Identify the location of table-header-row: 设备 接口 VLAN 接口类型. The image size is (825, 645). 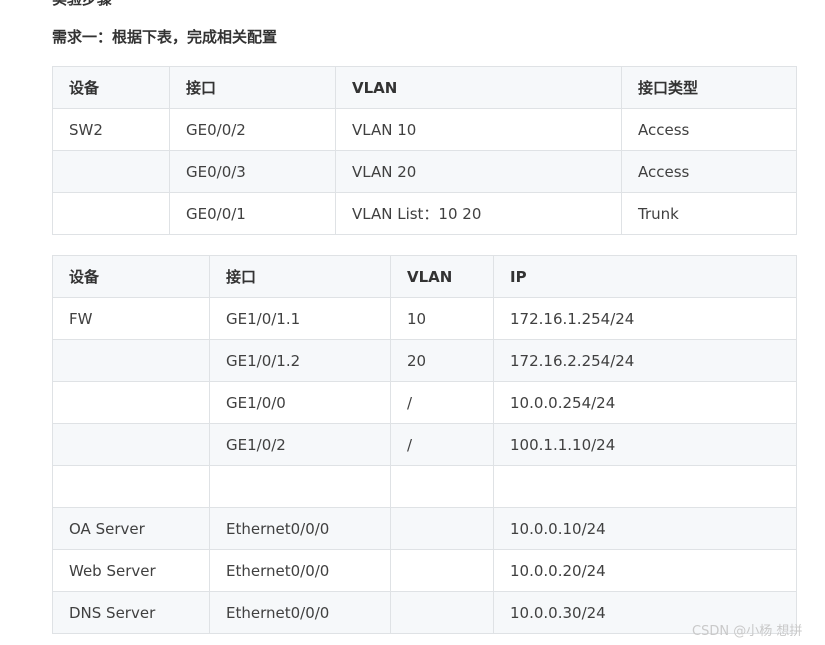
(424, 87).